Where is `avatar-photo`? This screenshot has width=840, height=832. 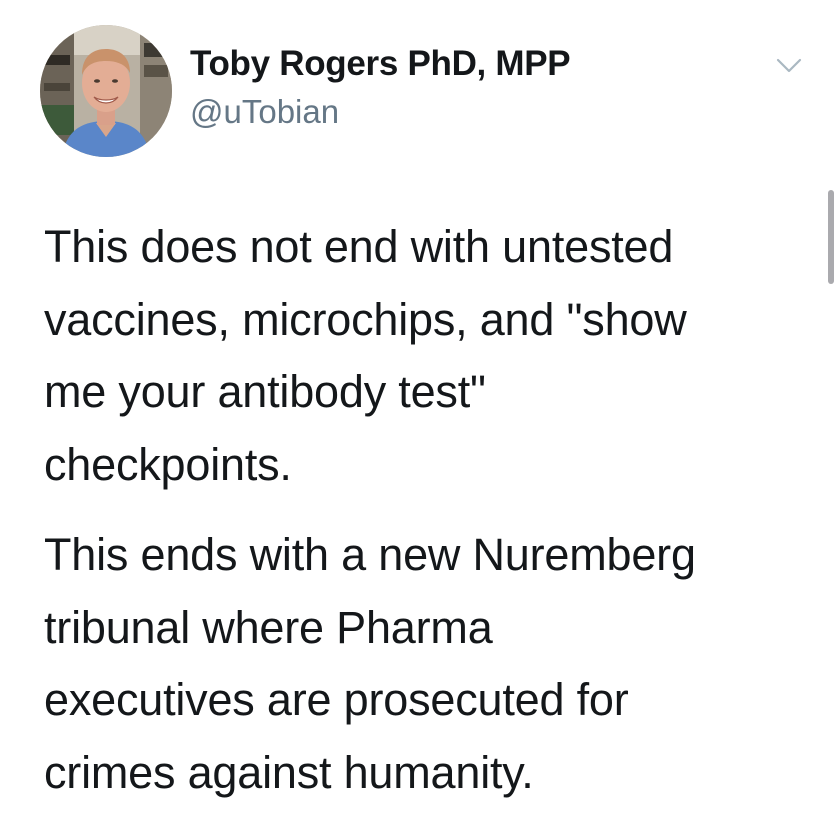 avatar-photo is located at coordinates (106, 91).